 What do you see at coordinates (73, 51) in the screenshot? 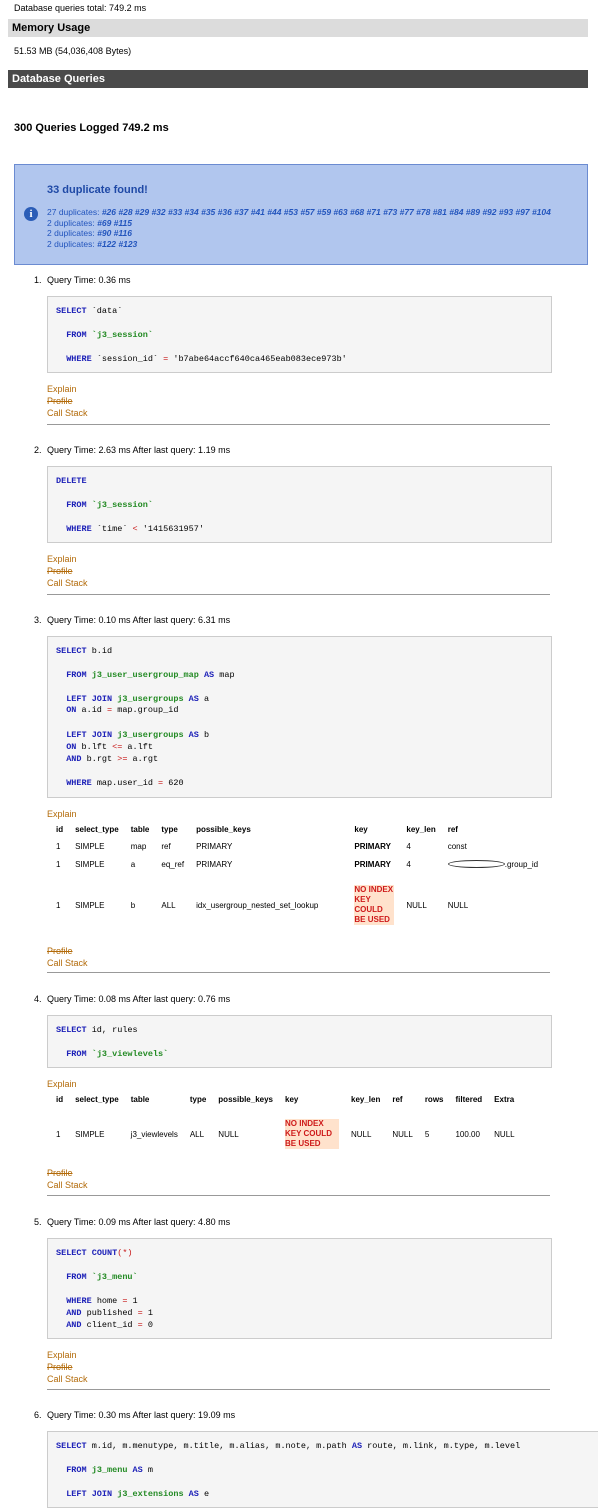
I see `memory-value: 51.53 MB (54,036,408 Bytes)` at bounding box center [73, 51].